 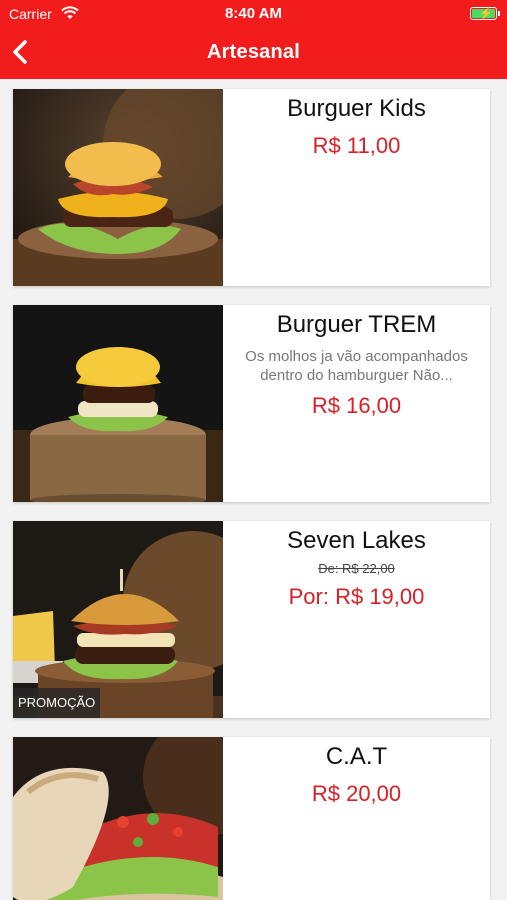 What do you see at coordinates (356, 145) in the screenshot?
I see `product-price: R$ 11,00` at bounding box center [356, 145].